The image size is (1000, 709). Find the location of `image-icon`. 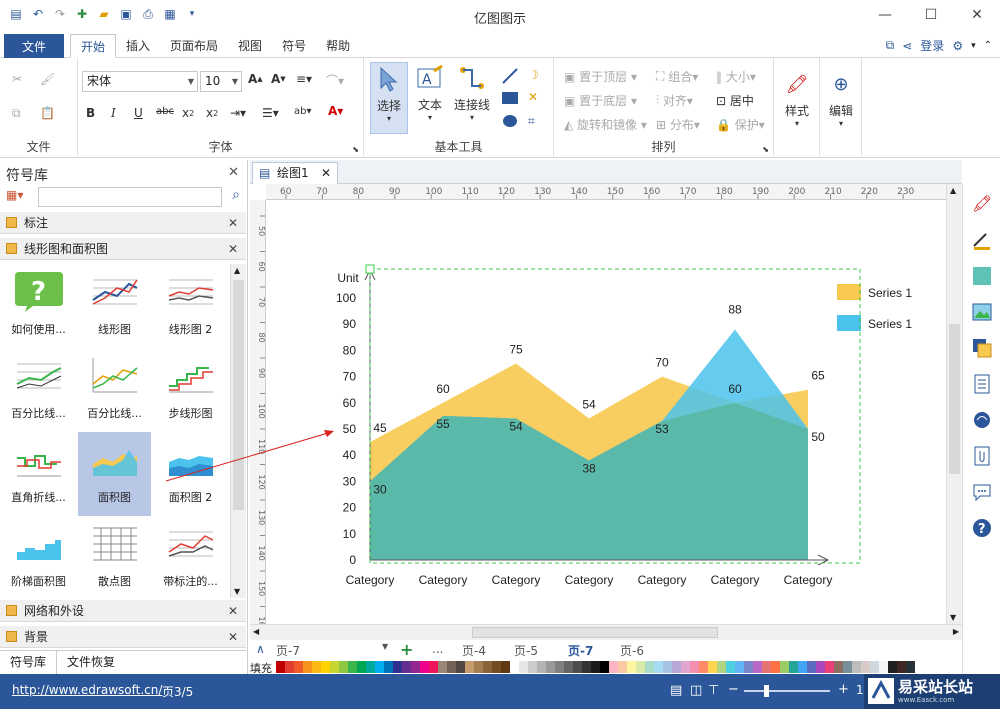

image-icon is located at coordinates (982, 312).